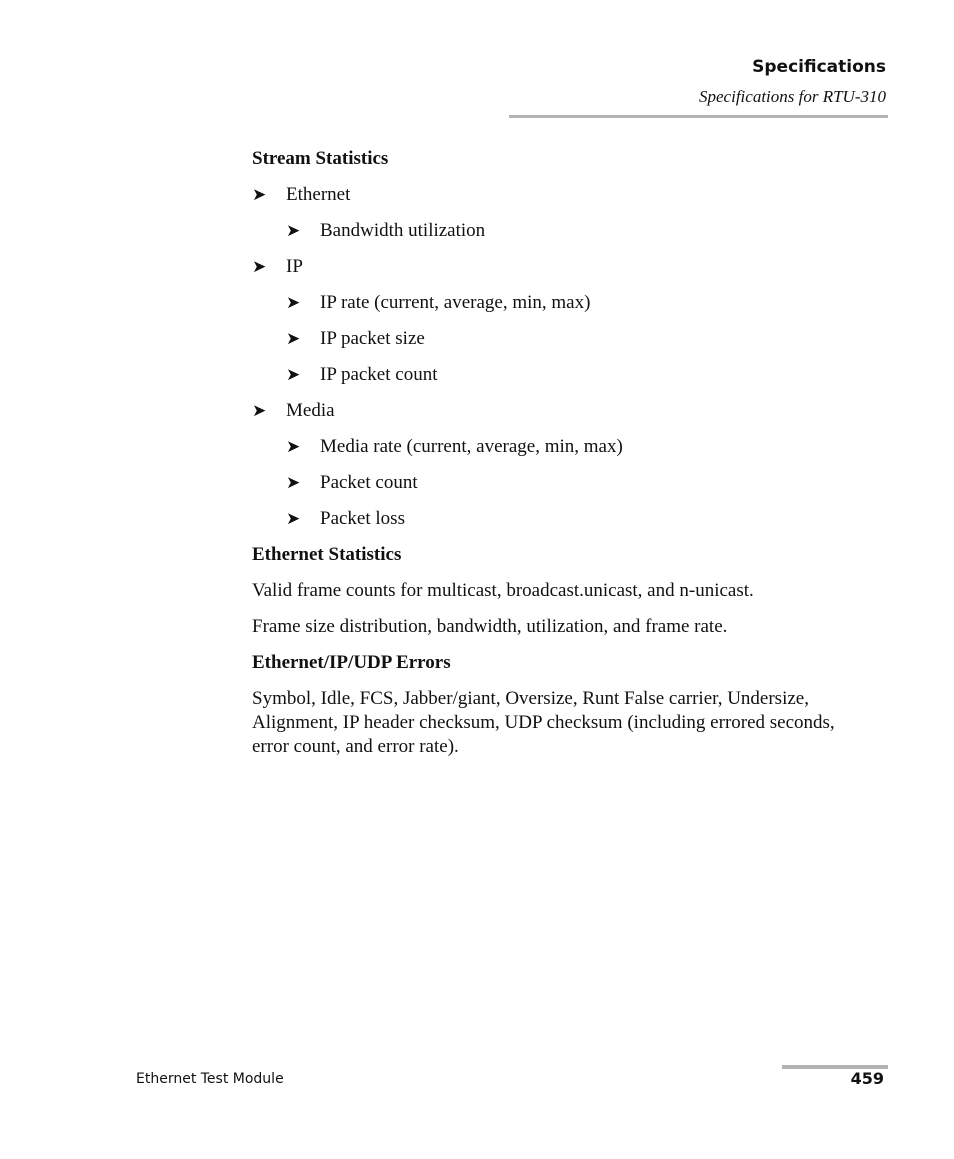 The height and width of the screenshot is (1159, 954). Describe the element at coordinates (345, 518) in the screenshot. I see `list-item-packet-loss: ➤ Packet loss` at that location.